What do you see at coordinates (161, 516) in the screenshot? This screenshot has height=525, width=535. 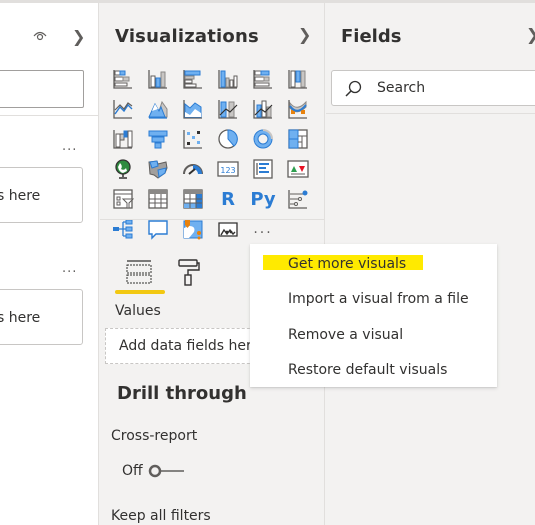 I see `keep-all-filters-label: Keep all filters` at bounding box center [161, 516].